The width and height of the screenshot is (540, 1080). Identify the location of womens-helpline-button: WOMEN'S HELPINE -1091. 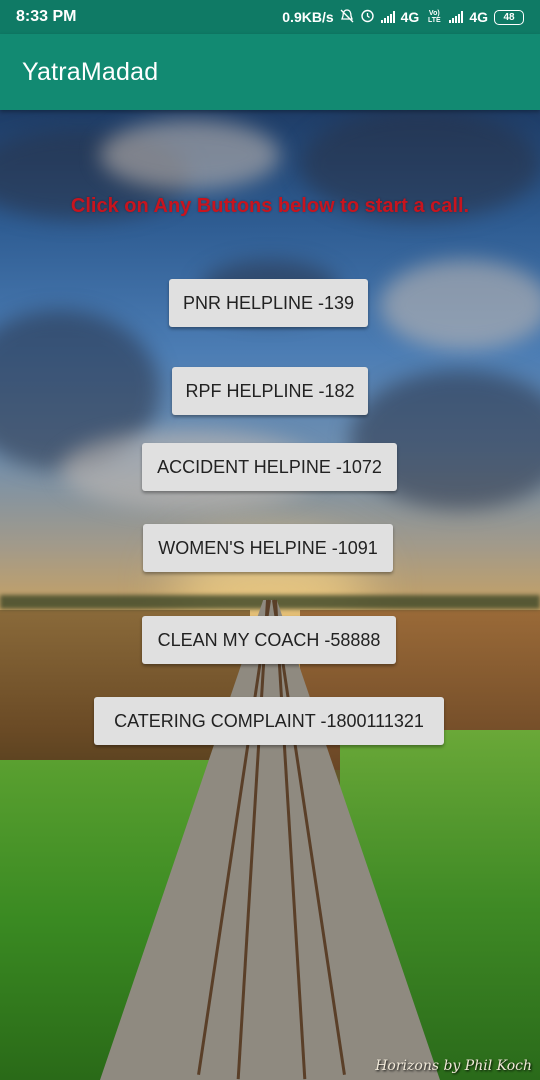
(268, 548).